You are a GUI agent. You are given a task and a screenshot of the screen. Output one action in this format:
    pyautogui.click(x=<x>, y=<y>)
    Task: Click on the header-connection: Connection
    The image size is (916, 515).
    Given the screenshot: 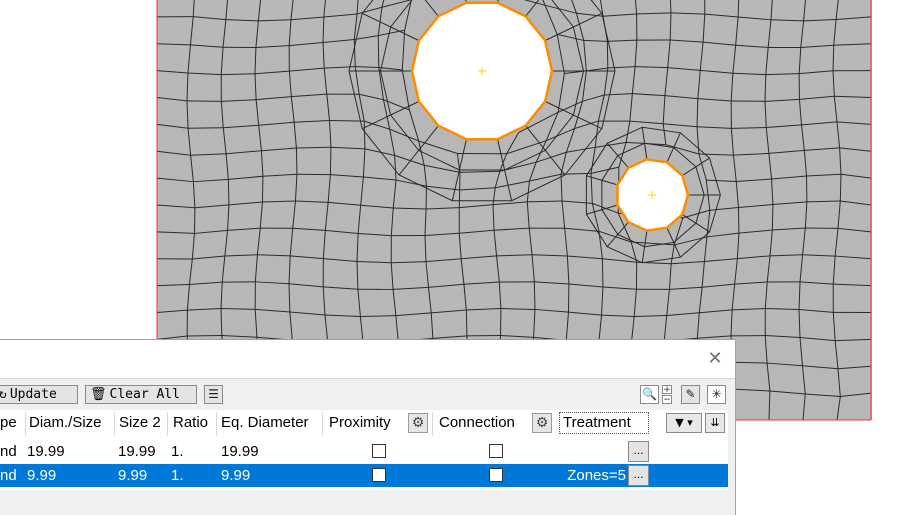 What is the action you would take?
    pyautogui.click(x=484, y=423)
    